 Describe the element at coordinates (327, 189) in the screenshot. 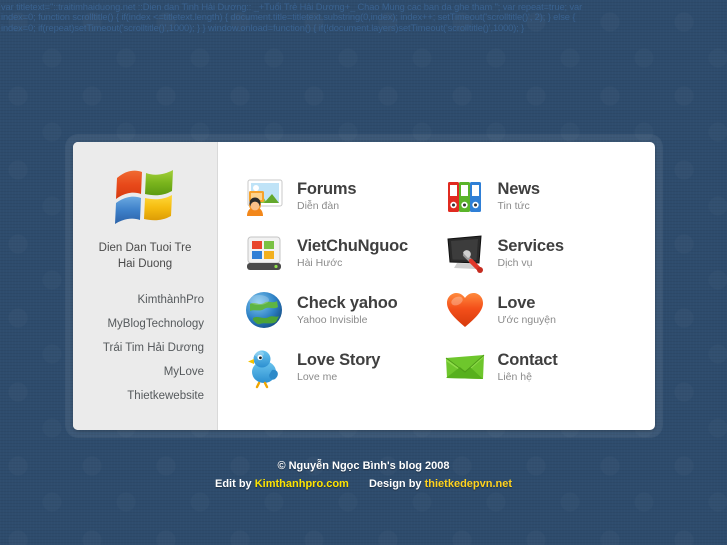

I see `shortcut-title: Forums` at that location.